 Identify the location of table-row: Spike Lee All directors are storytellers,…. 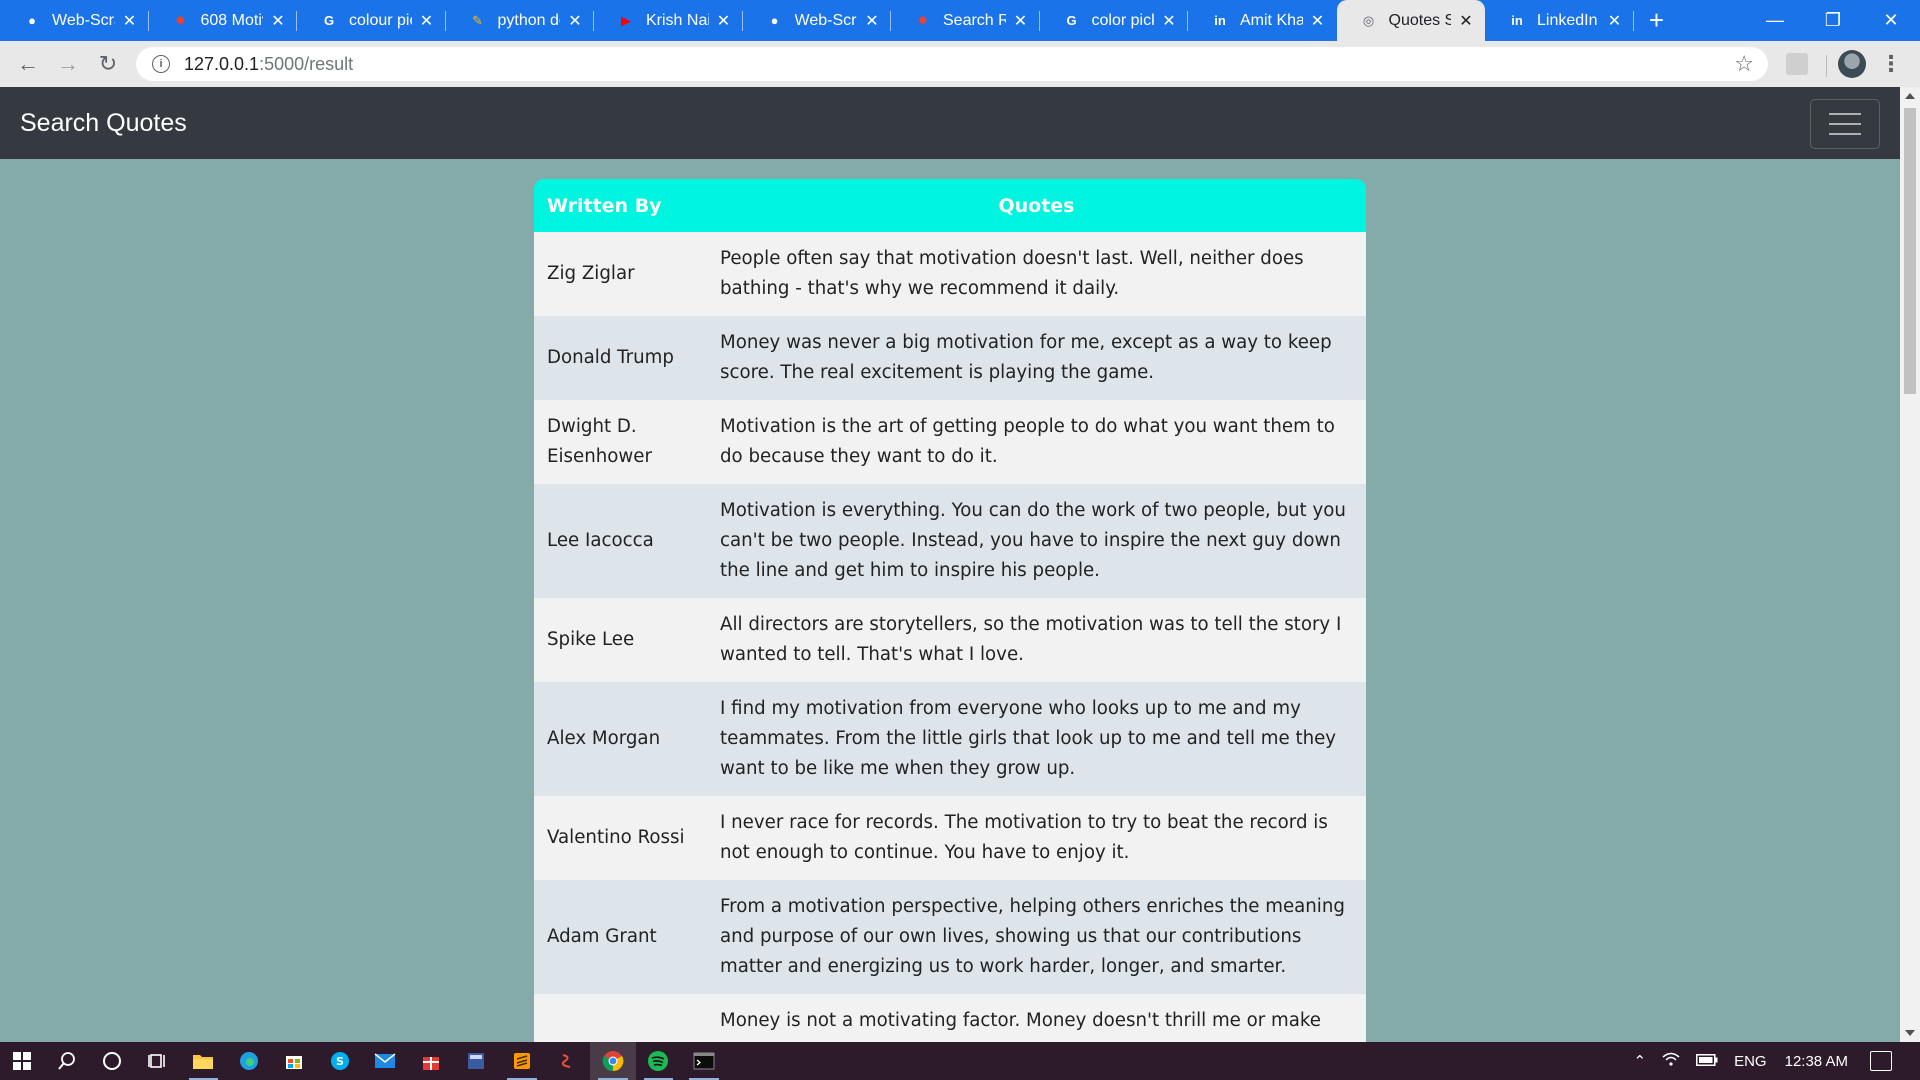
(950, 640).